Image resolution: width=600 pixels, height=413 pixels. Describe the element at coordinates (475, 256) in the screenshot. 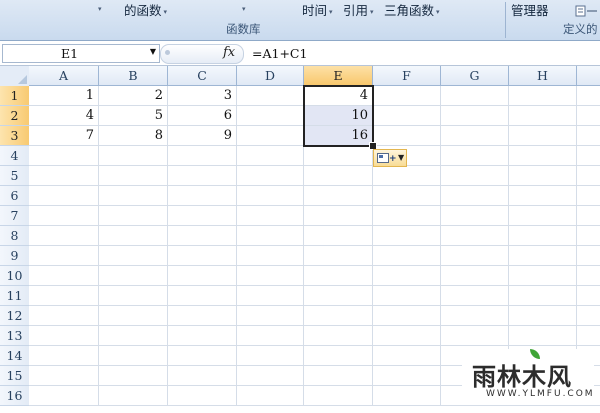

I see `cell-g9` at that location.